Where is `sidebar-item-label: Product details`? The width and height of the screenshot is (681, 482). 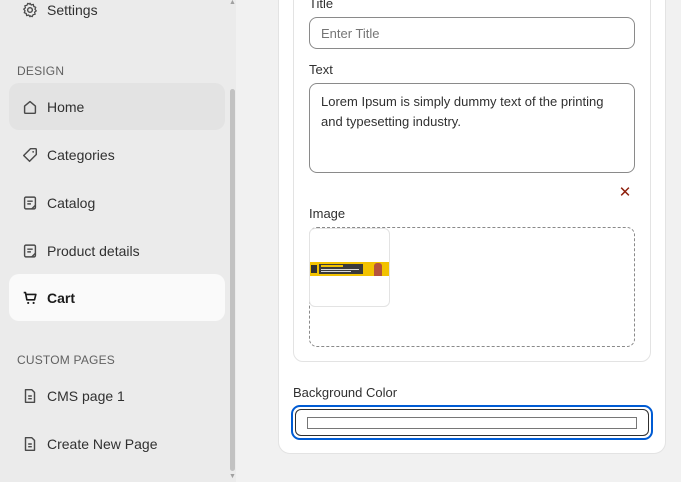
sidebar-item-label: Product details is located at coordinates (93, 250).